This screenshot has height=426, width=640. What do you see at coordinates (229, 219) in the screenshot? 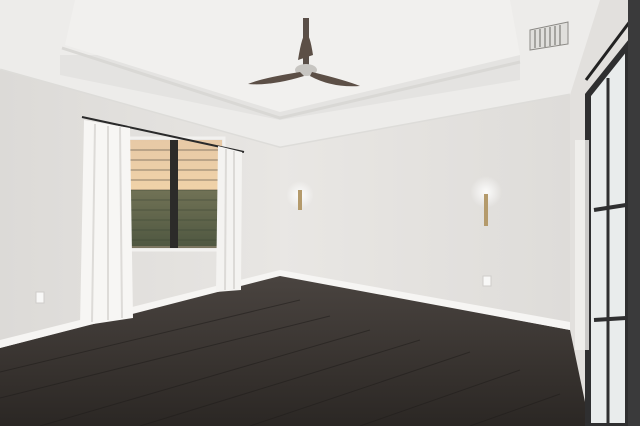
I see `curtain-right` at bounding box center [229, 219].